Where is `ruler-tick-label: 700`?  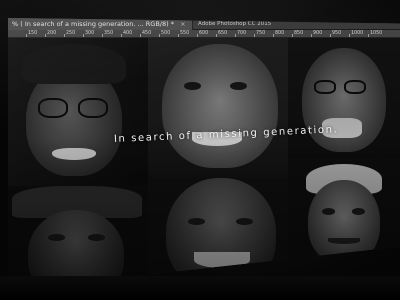 ruler-tick-label: 700 is located at coordinates (242, 33).